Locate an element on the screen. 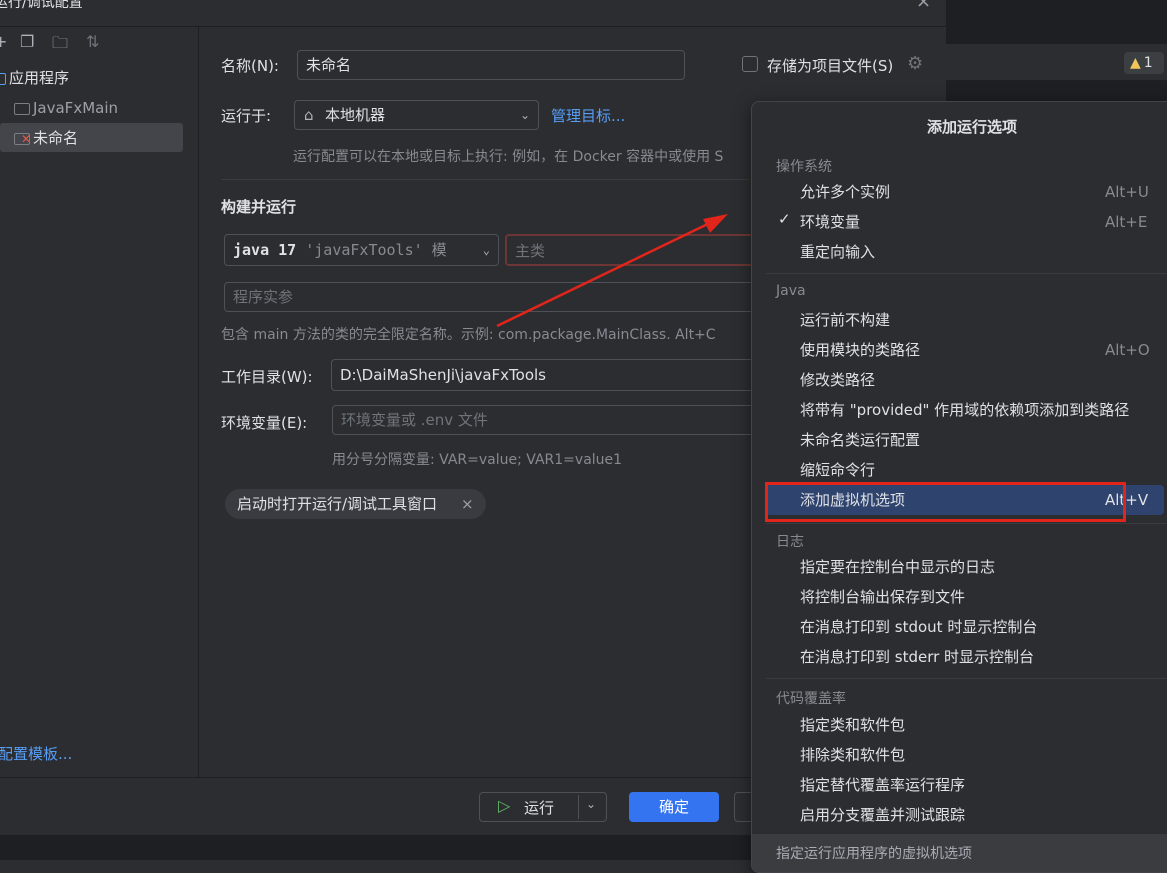  menu-shortcut: Alt+E is located at coordinates (1126, 222).